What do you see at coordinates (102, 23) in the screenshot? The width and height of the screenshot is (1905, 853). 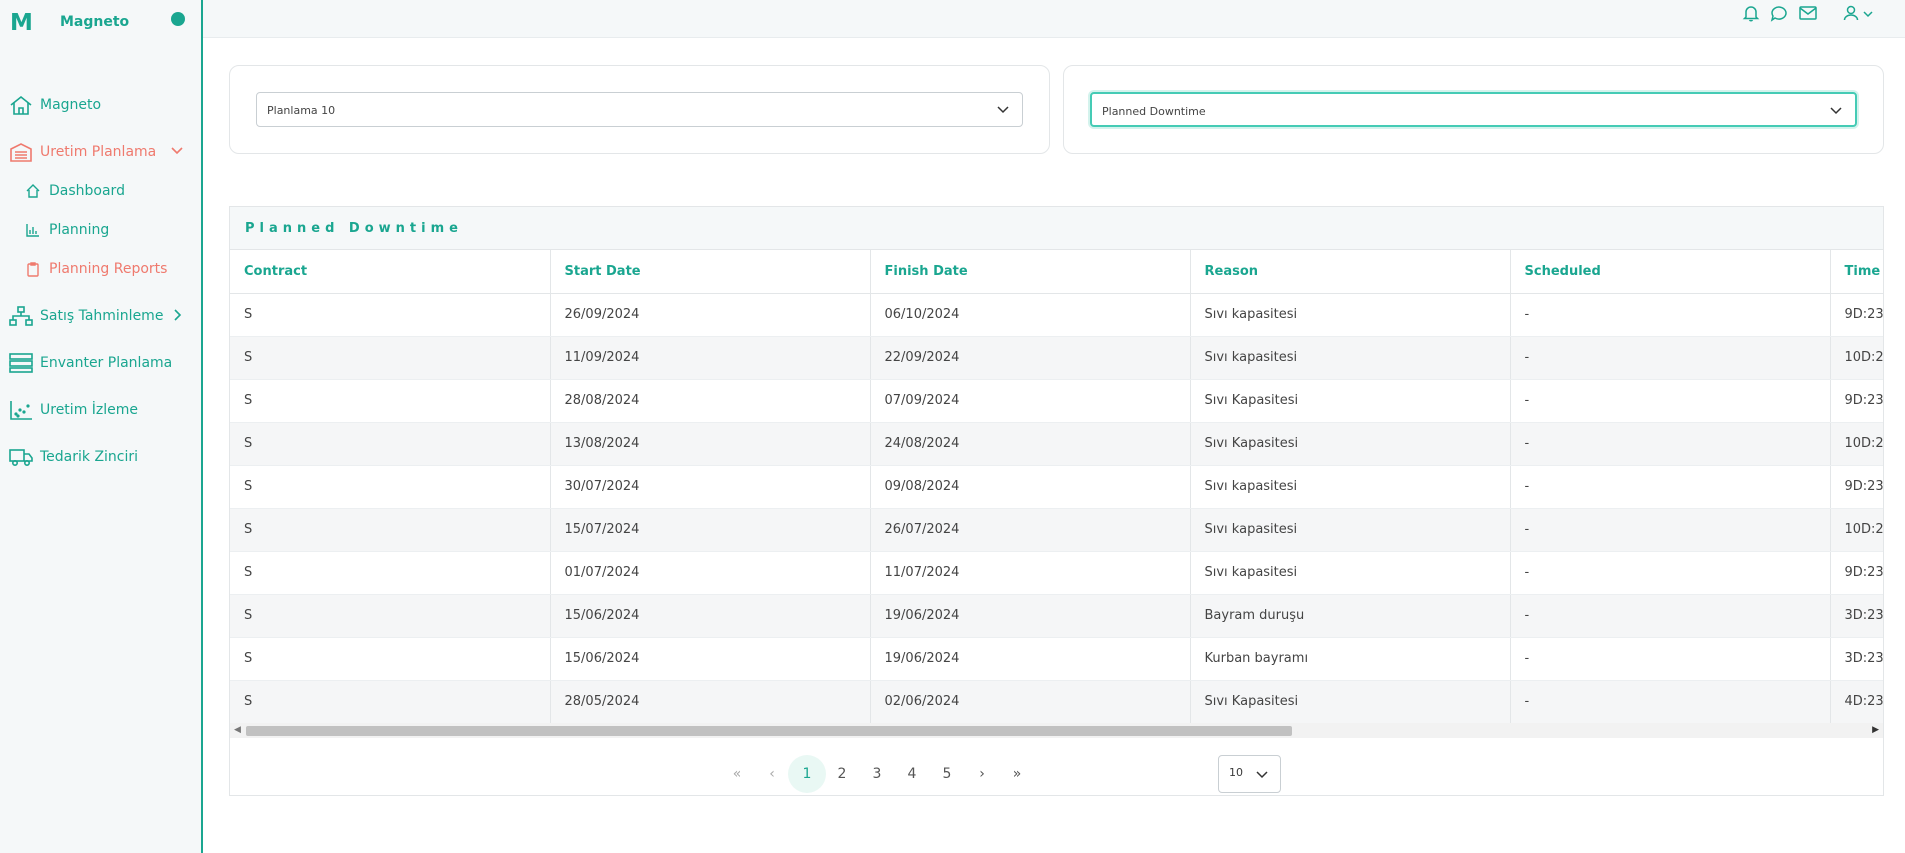 I see `brand: M Magneto` at bounding box center [102, 23].